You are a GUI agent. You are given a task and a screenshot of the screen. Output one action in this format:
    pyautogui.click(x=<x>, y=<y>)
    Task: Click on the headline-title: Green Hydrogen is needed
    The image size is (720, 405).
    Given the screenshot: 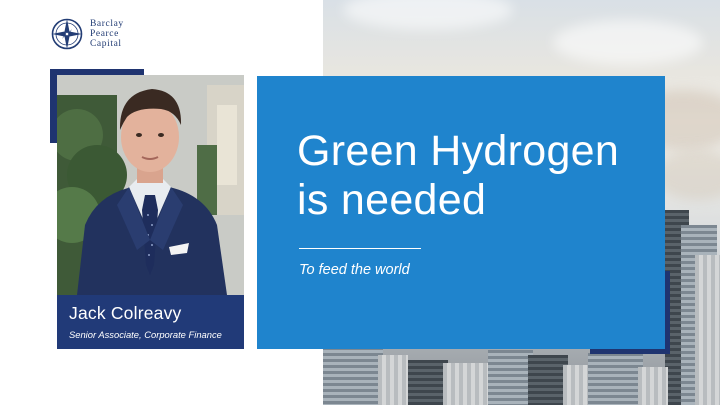 What is the action you would take?
    pyautogui.click(x=458, y=176)
    